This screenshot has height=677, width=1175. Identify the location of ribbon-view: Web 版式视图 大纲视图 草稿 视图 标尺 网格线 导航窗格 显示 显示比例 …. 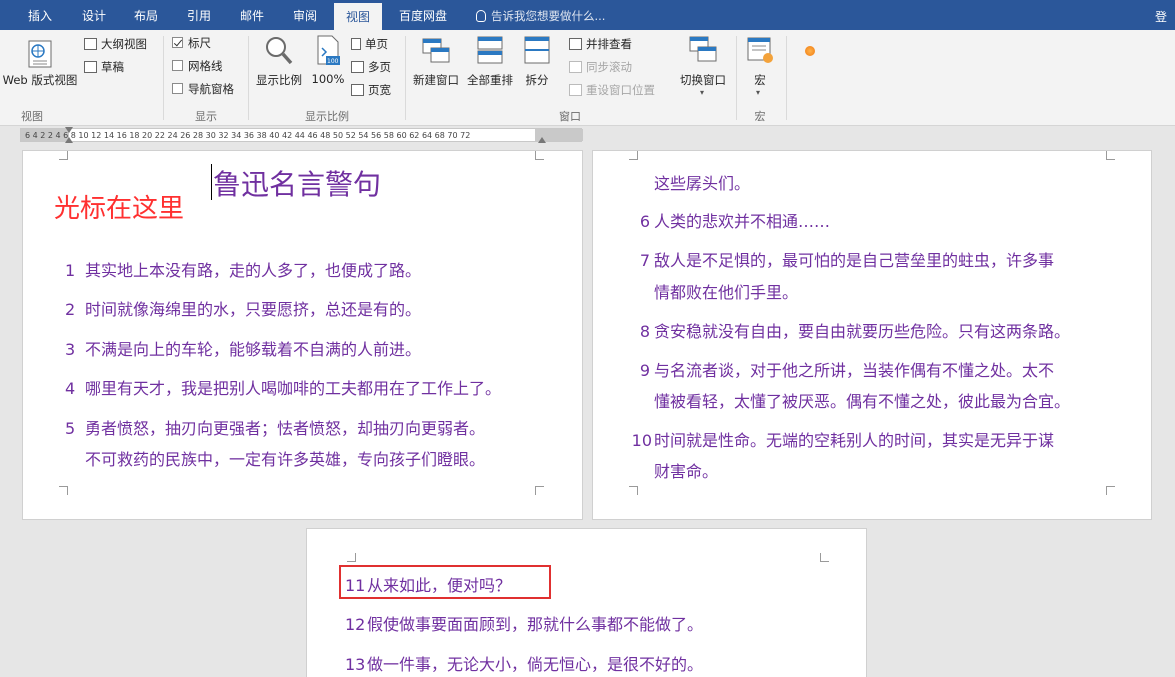
(587, 78).